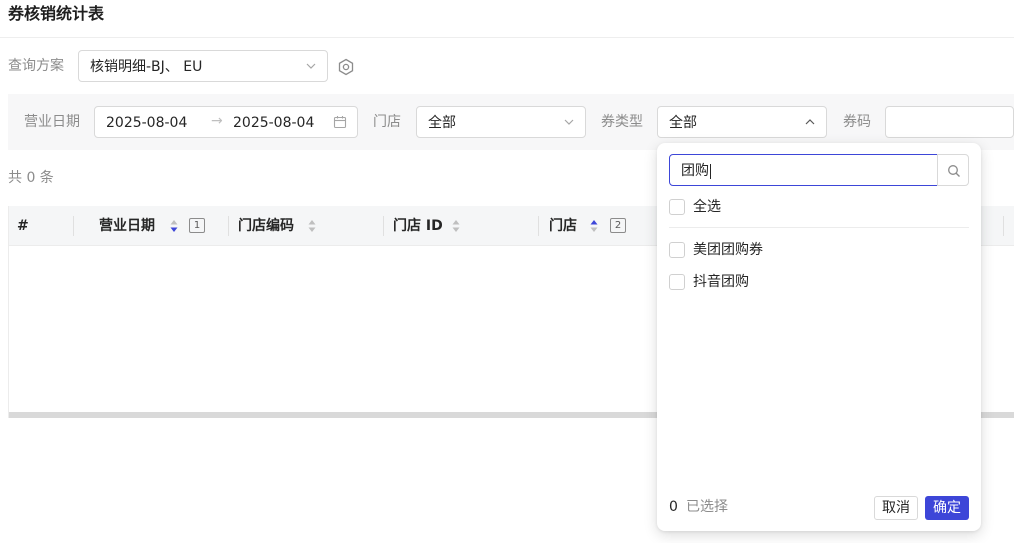 The width and height of the screenshot is (1014, 543). I want to click on chevron-up-icon, so click(810, 122).